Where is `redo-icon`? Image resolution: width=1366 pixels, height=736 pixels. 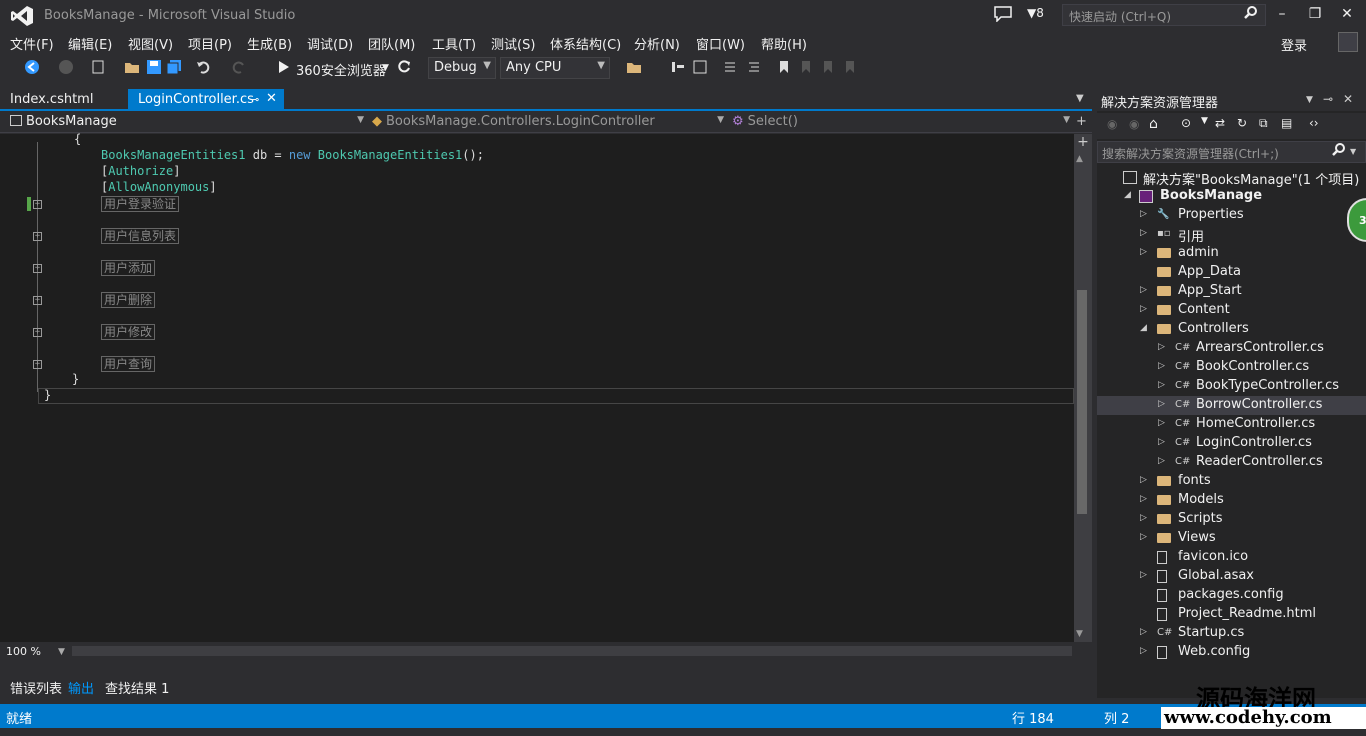 redo-icon is located at coordinates (238, 67).